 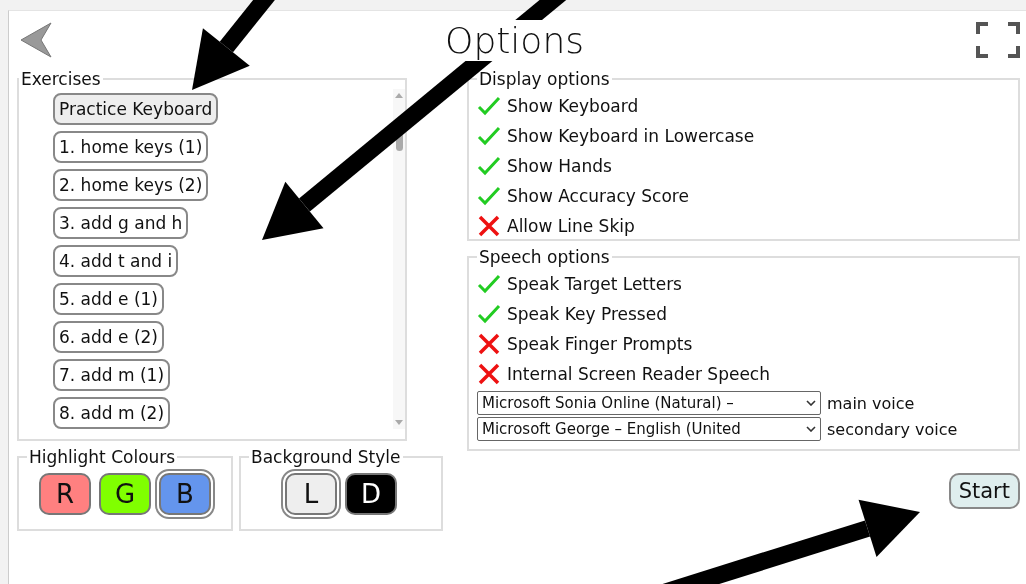 I want to click on option-label: Allow Line Skip, so click(x=571, y=226).